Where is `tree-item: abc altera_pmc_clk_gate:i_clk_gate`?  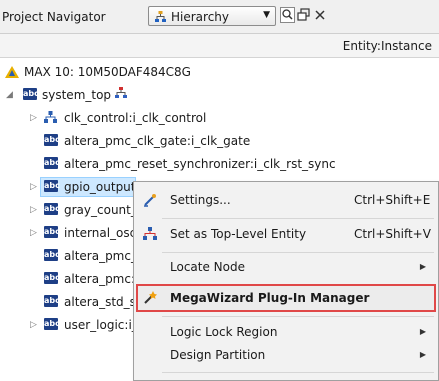 tree-item: abc altera_pmc_clk_gate:i_clk_gate is located at coordinates (219, 141).